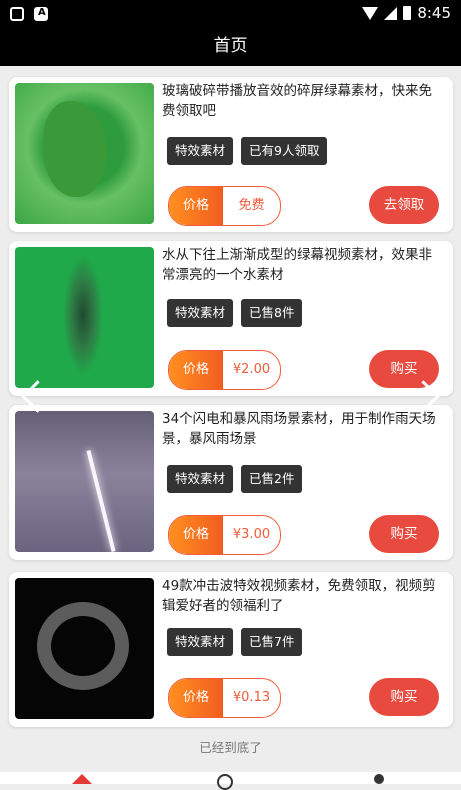  I want to click on price-box: 价格 免费, so click(224, 206).